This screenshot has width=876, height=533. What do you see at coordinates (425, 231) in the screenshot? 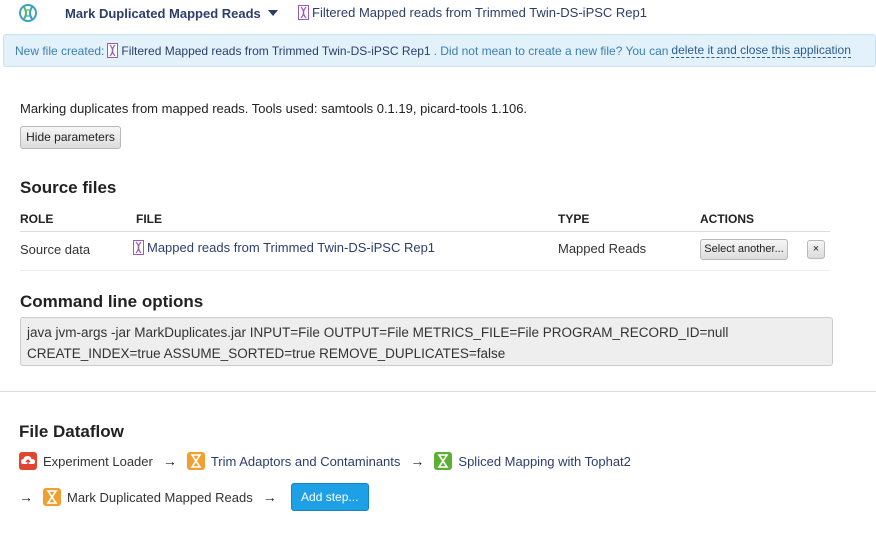
I see `table-header-divider` at bounding box center [425, 231].